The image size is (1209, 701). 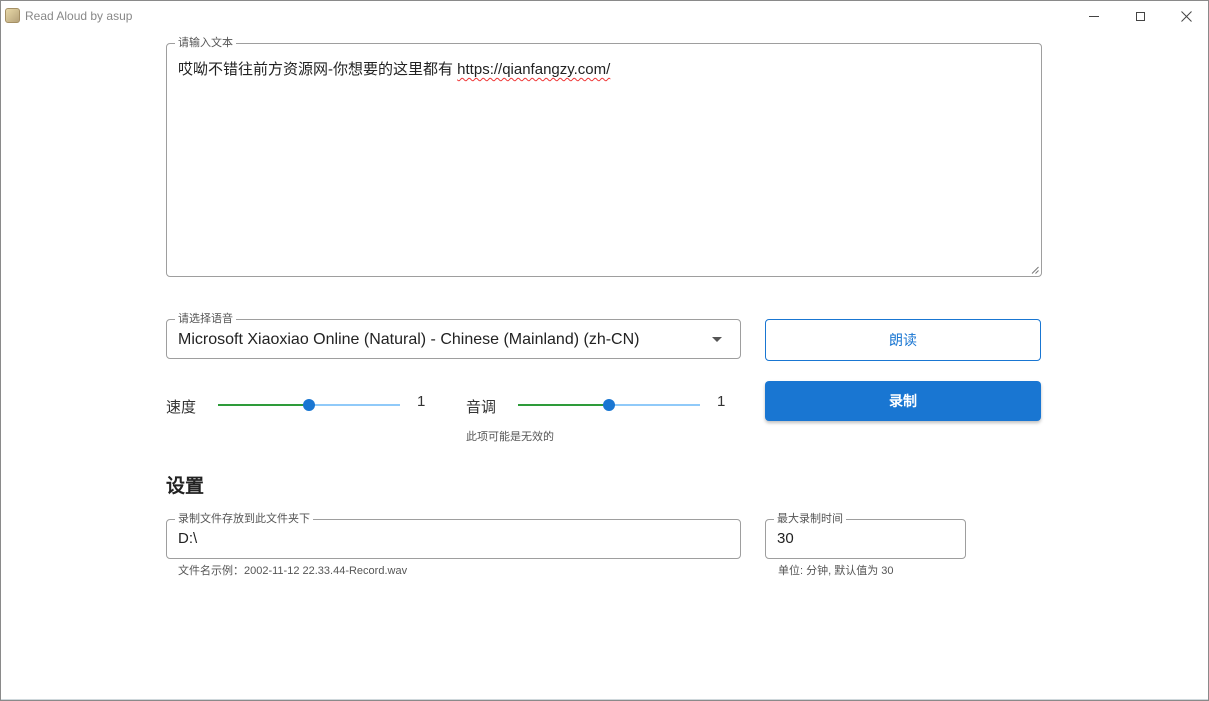 I want to click on dropdown-arrow-icon, so click(x=717, y=339).